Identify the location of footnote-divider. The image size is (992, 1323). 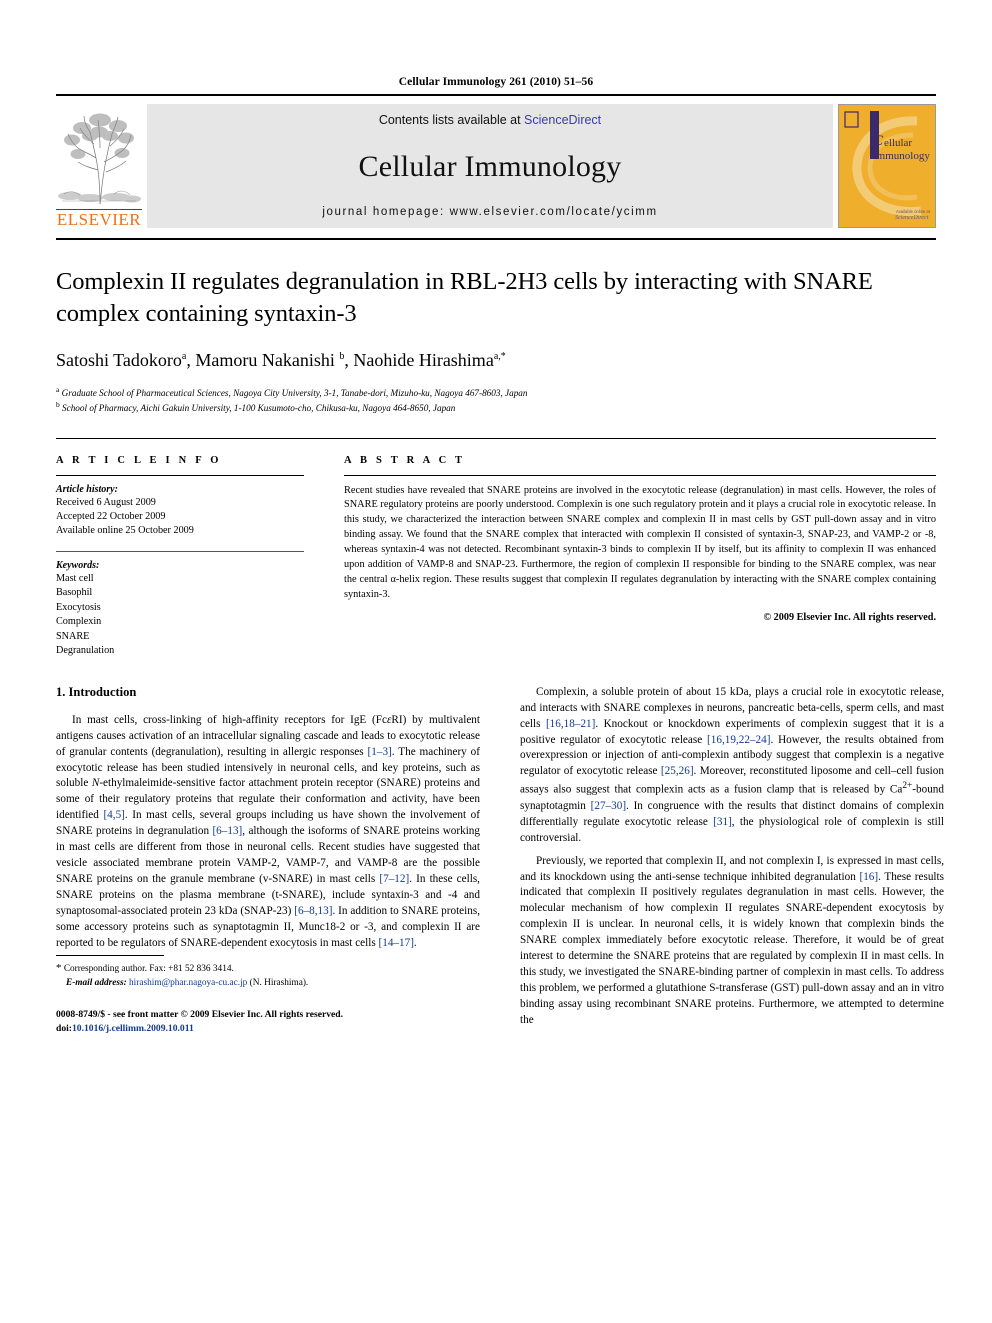
(110, 956).